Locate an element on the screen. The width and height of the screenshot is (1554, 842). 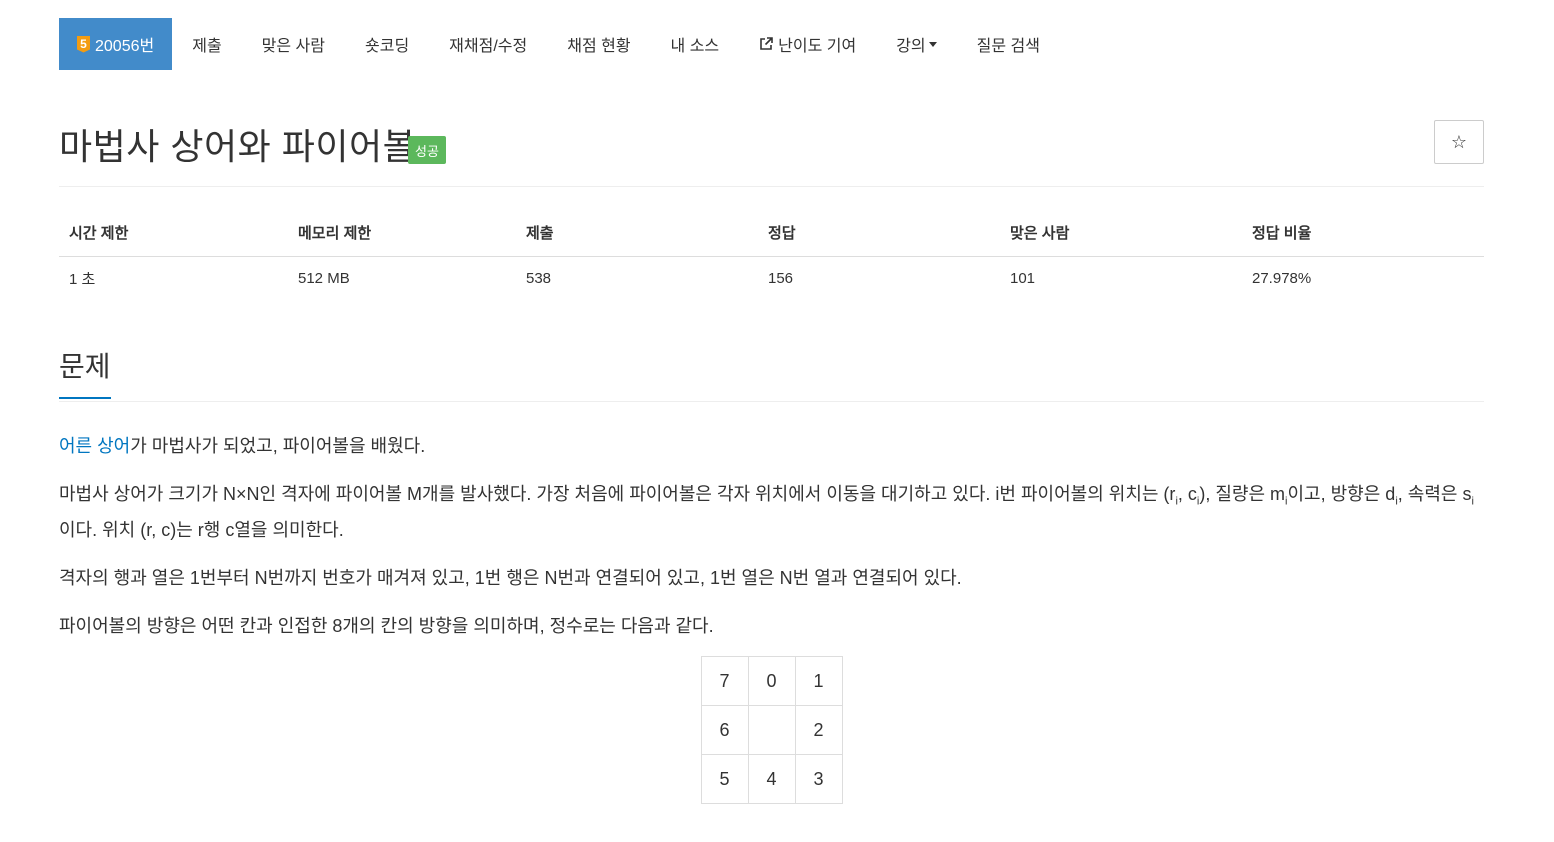
nav-status: 채점 현황 is located at coordinates (598, 44).